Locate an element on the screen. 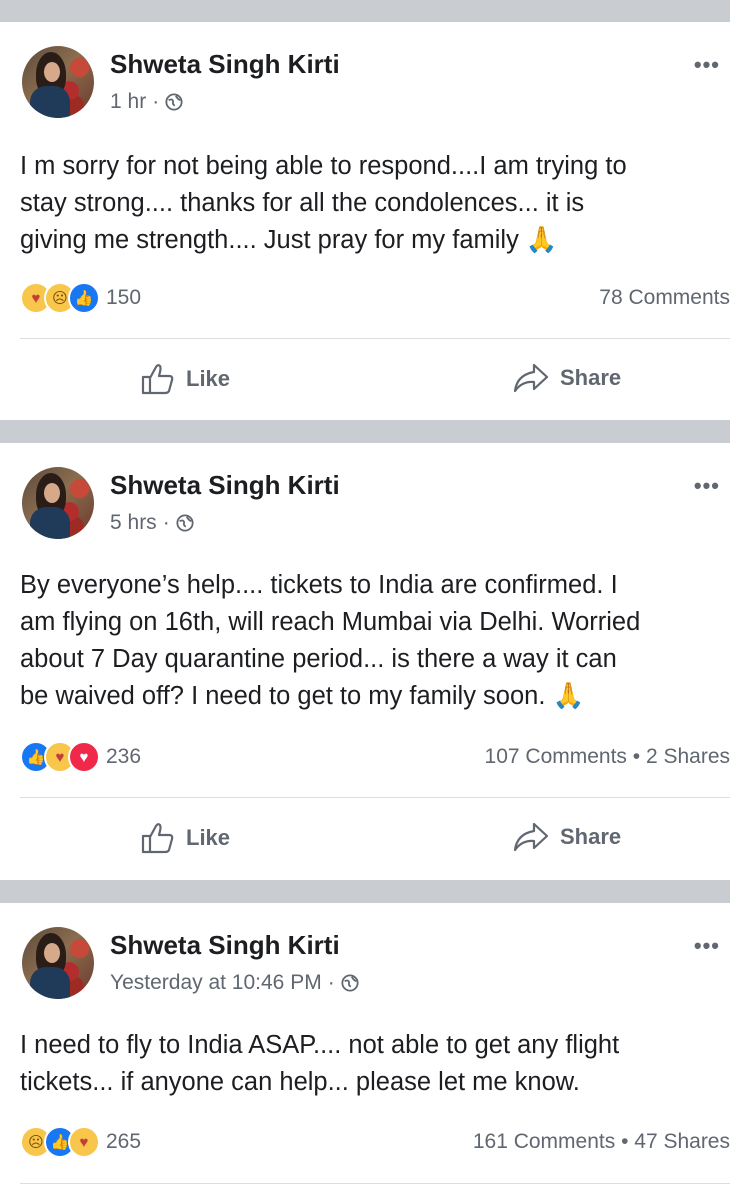  love-icon: ♥ is located at coordinates (84, 757).